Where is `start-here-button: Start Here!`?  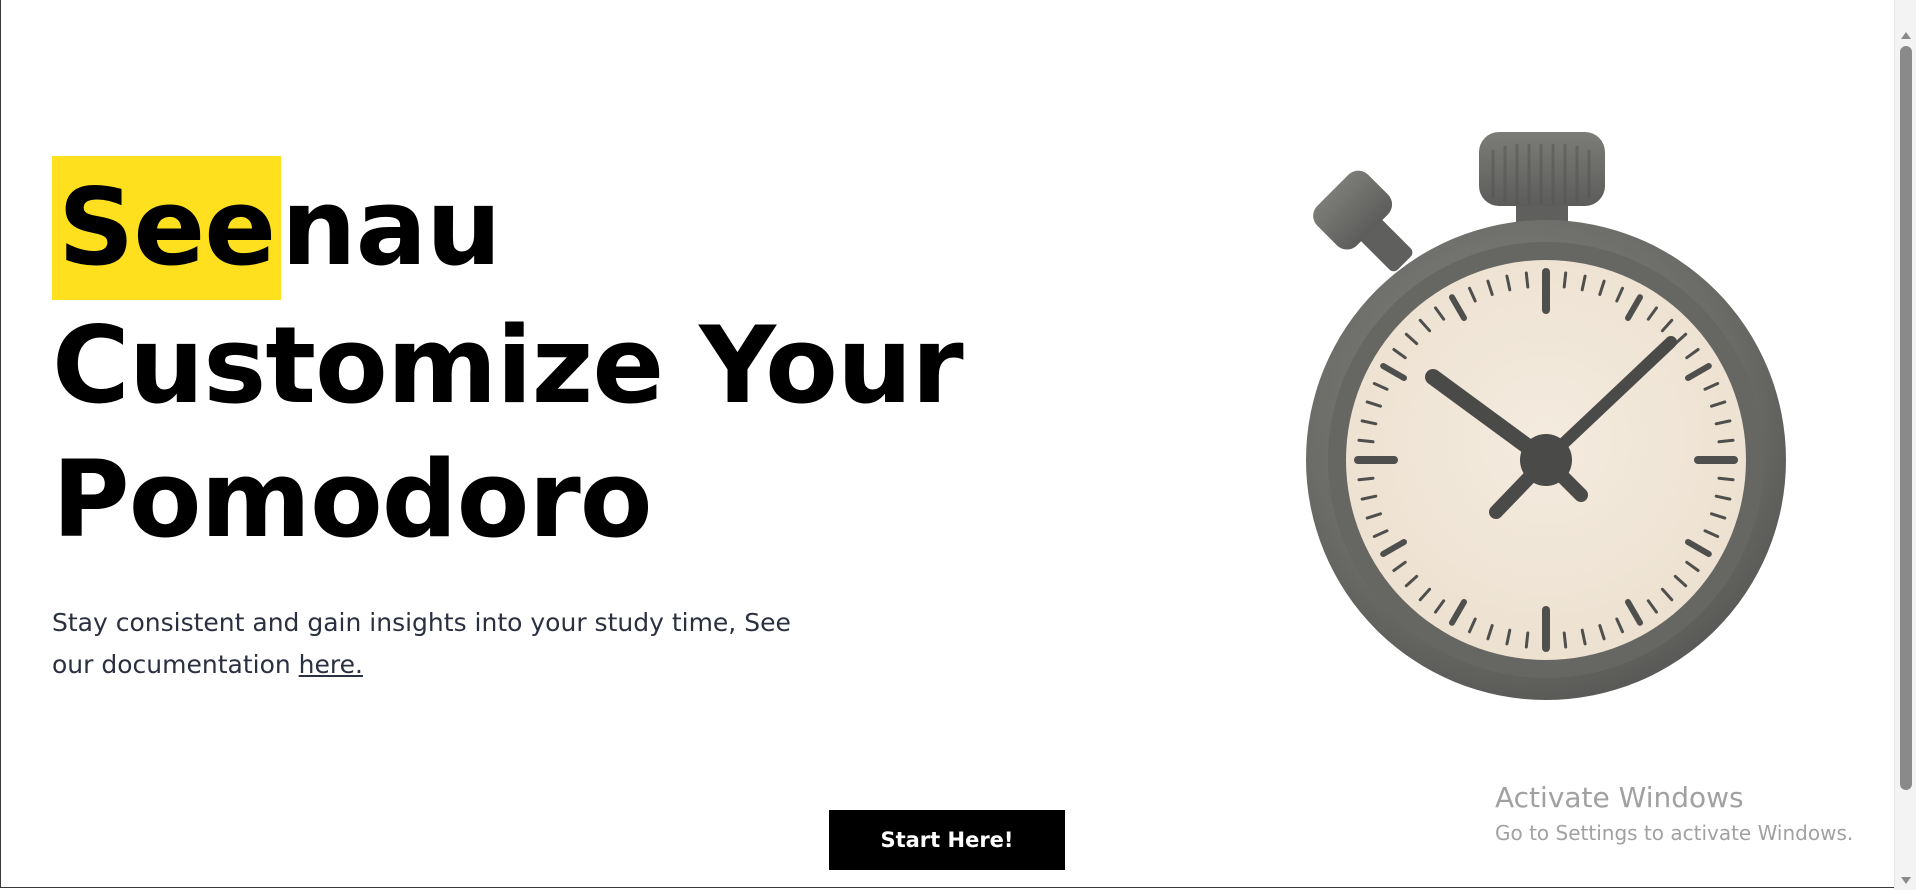 start-here-button: Start Here! is located at coordinates (947, 840).